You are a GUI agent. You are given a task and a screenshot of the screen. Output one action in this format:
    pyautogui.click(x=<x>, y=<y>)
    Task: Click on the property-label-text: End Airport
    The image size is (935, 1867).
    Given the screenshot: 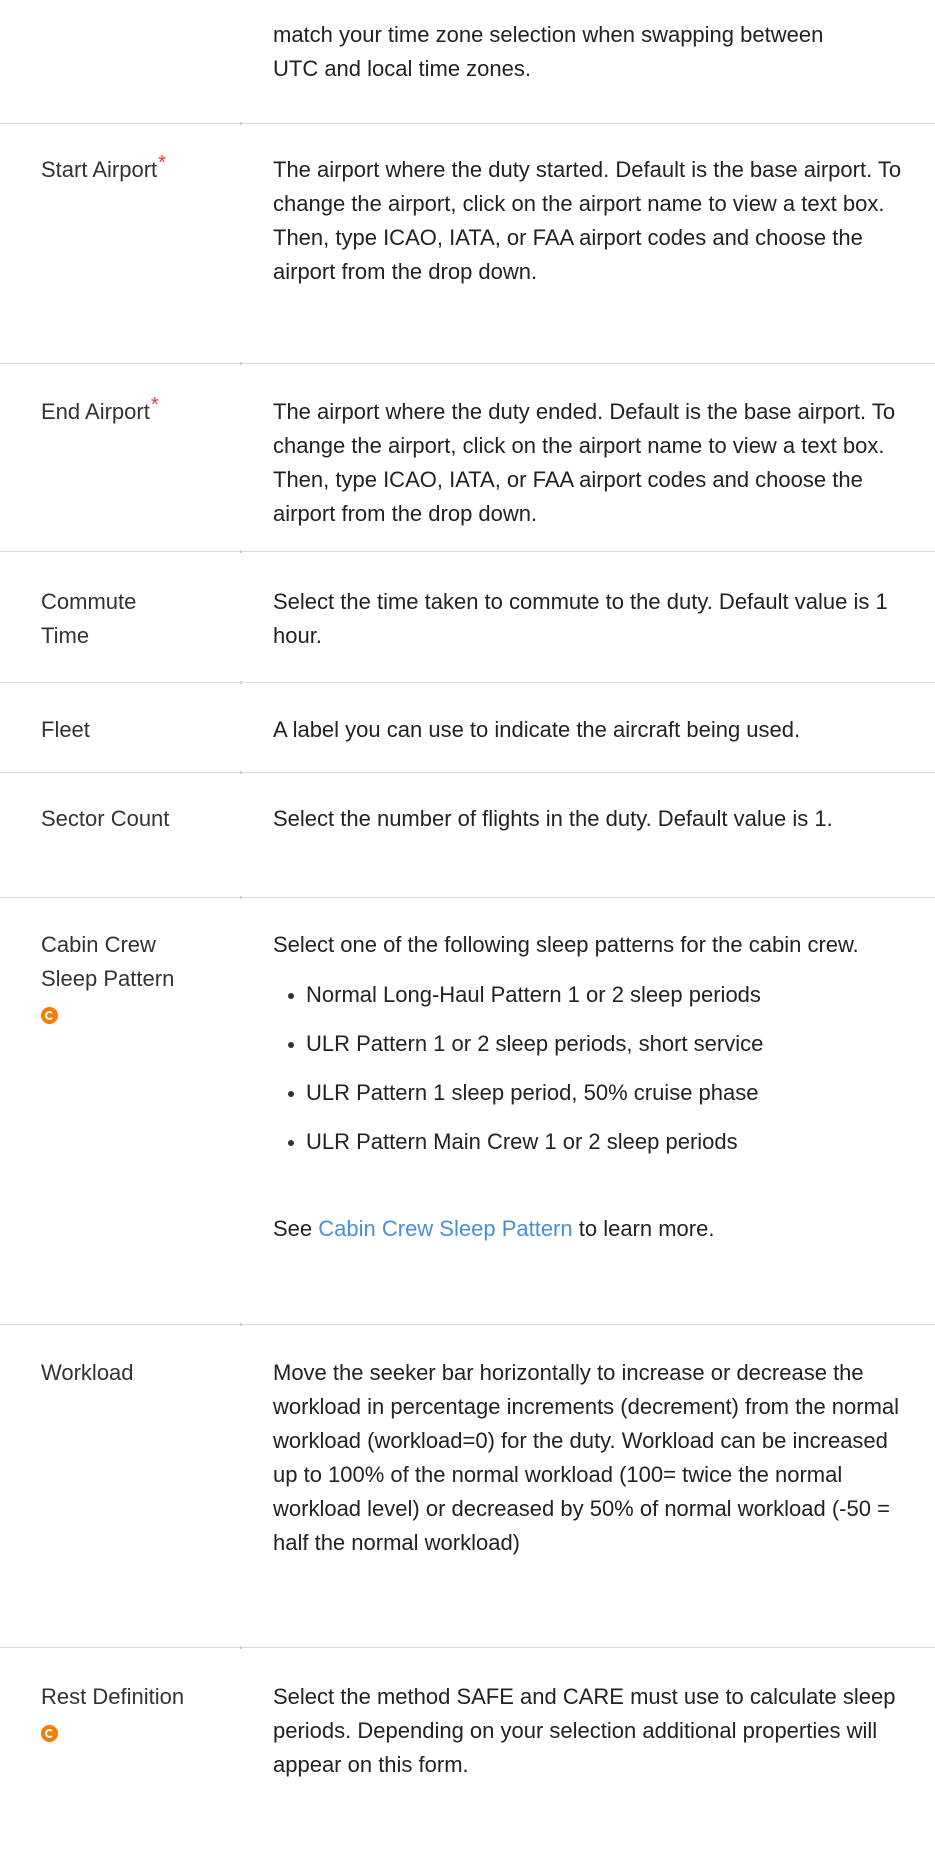 What is the action you would take?
    pyautogui.click(x=95, y=411)
    